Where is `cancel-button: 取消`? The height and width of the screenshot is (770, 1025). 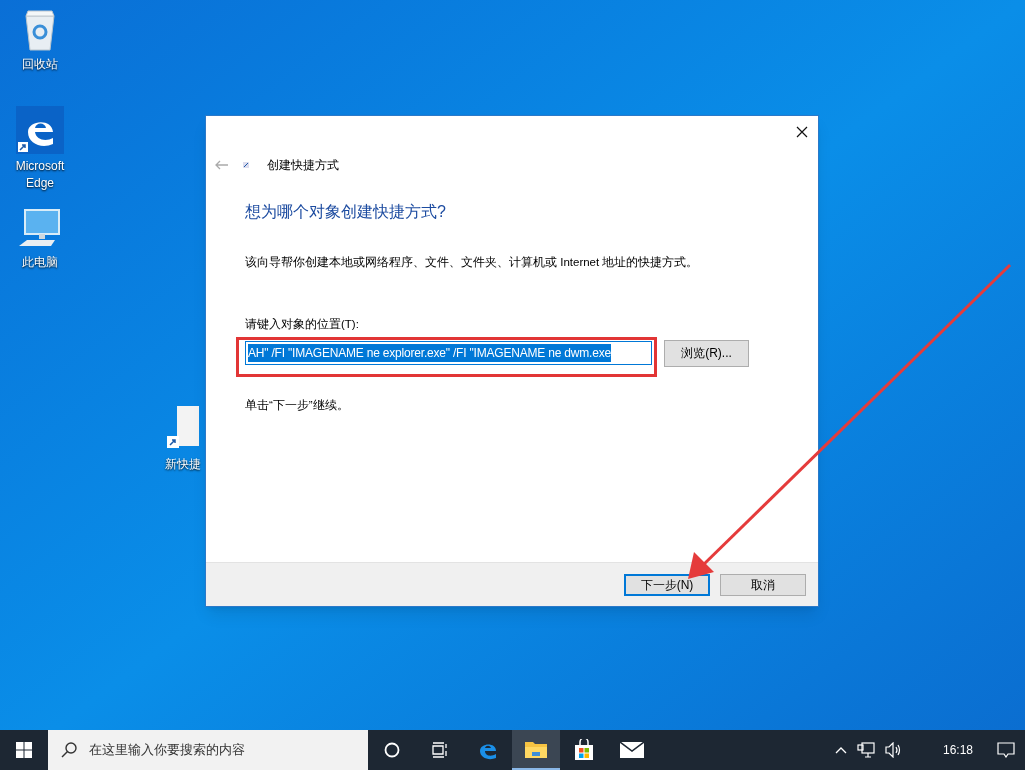
cancel-button: 取消 is located at coordinates (763, 584).